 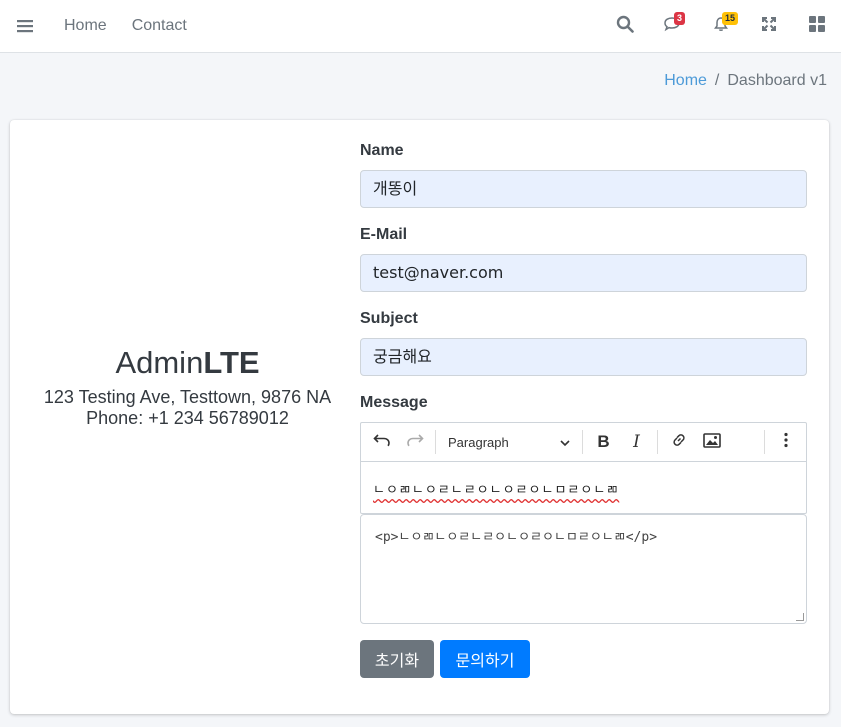 I want to click on bold-icon: B, so click(x=603, y=441).